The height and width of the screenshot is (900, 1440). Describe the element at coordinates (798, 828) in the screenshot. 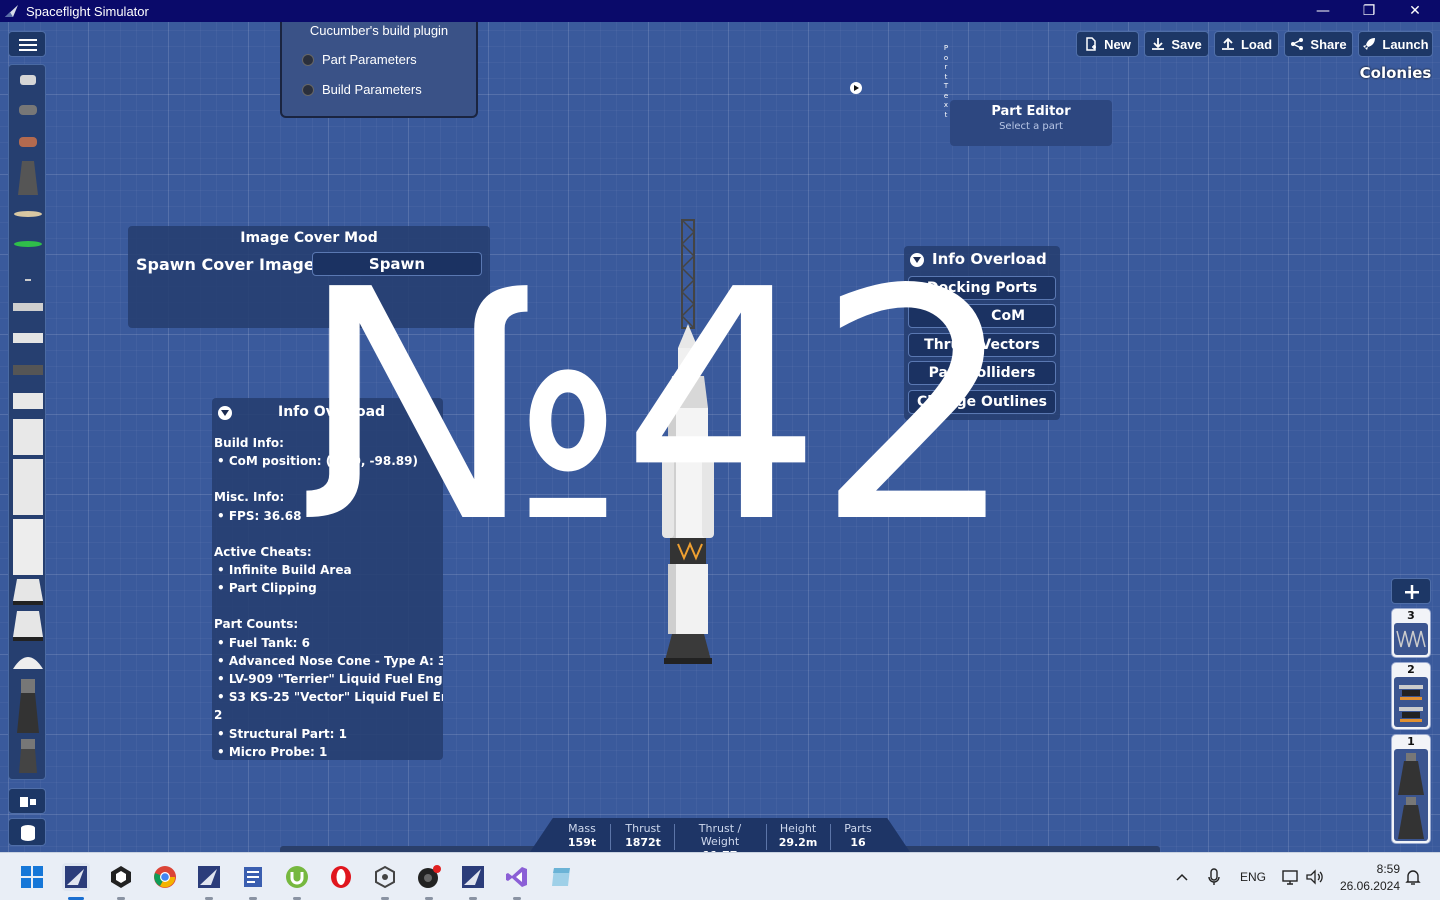

I see `stat-label: Height` at that location.